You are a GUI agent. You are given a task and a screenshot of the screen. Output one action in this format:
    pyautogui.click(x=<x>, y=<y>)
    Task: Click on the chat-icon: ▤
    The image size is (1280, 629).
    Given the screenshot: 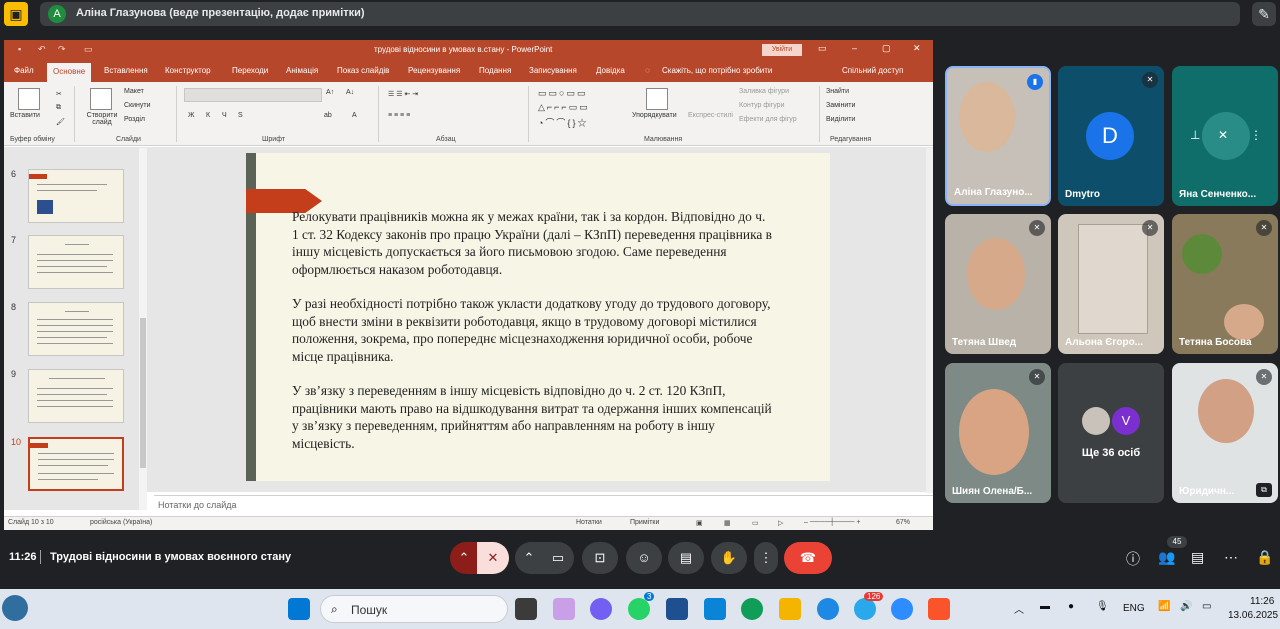 What is the action you would take?
    pyautogui.click(x=1197, y=557)
    